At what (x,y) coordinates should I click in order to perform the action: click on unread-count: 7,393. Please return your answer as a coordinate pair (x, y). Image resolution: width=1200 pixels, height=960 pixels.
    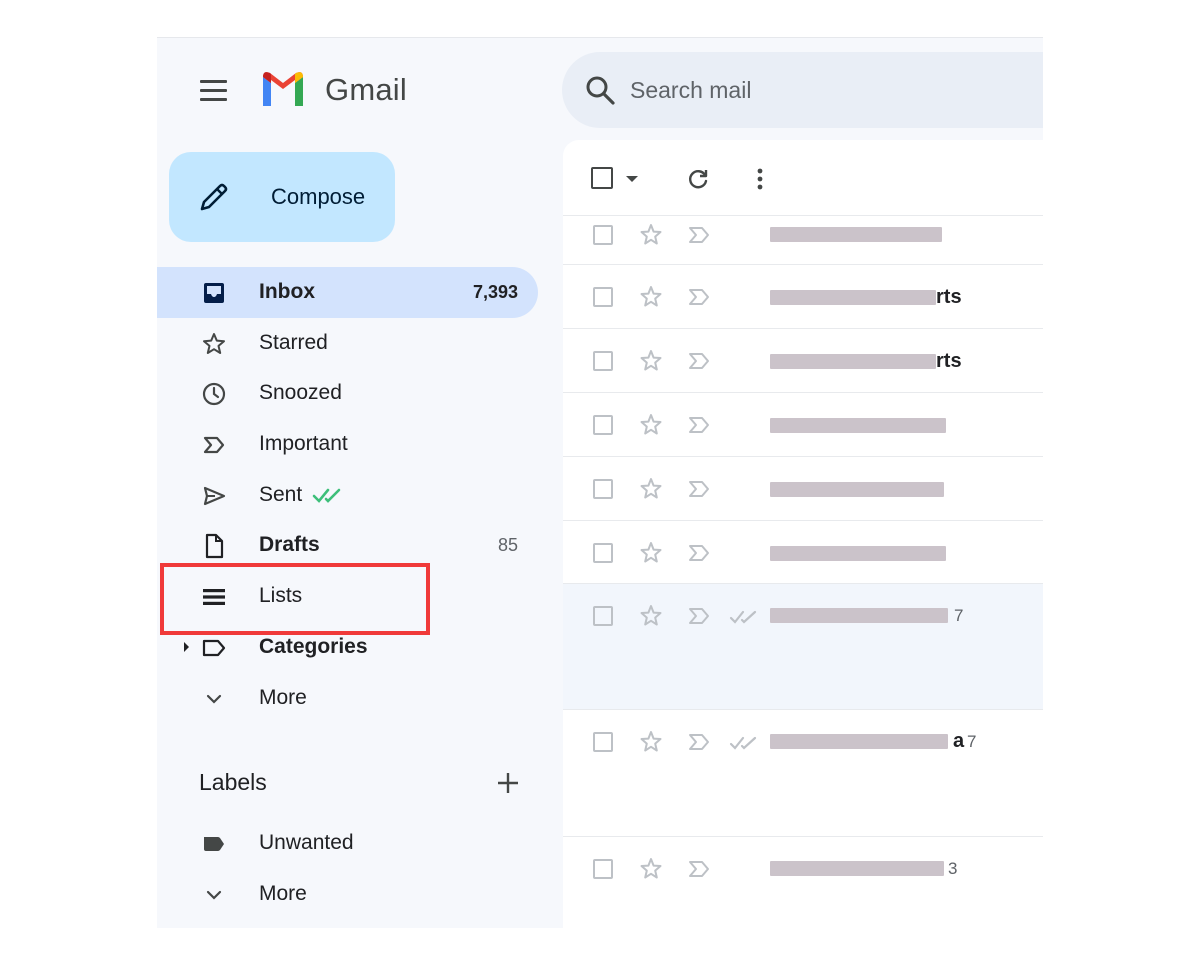
    Looking at the image, I should click on (495, 292).